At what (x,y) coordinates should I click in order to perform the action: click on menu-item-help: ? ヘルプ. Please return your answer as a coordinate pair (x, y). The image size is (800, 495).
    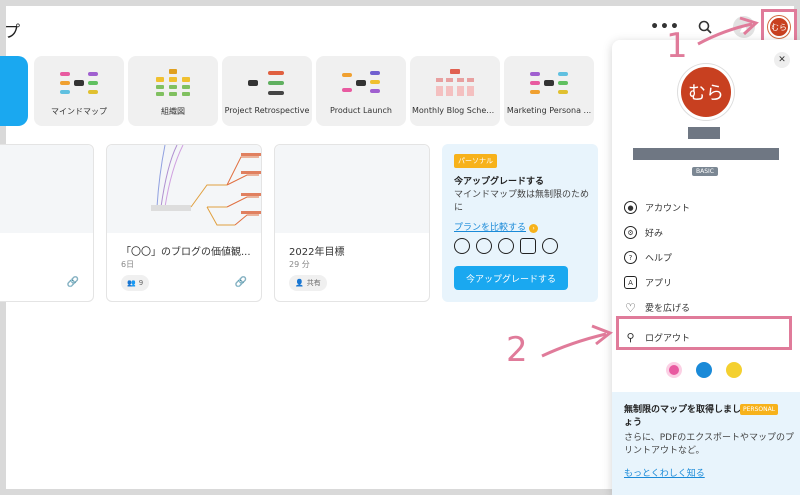
    Looking at the image, I should click on (706, 257).